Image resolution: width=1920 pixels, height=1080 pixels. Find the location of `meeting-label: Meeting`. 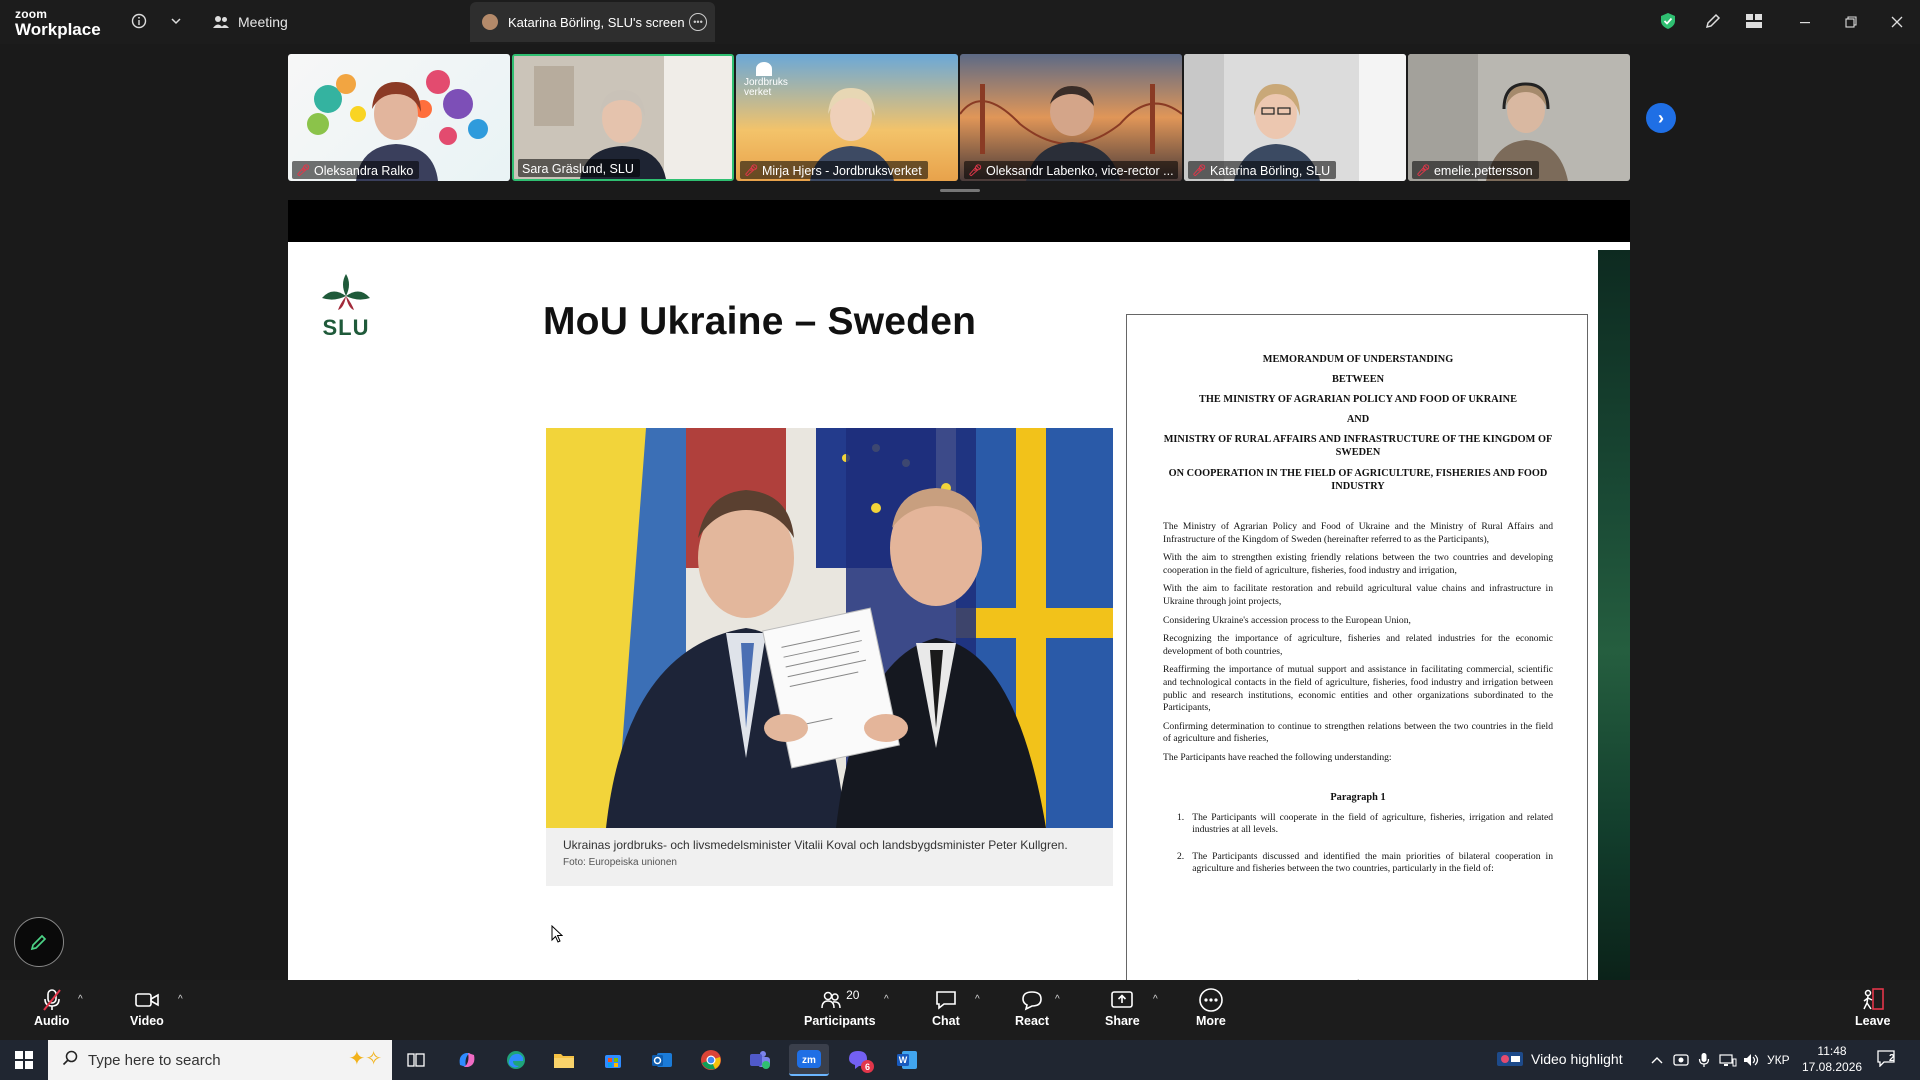

meeting-label: Meeting is located at coordinates (263, 22).